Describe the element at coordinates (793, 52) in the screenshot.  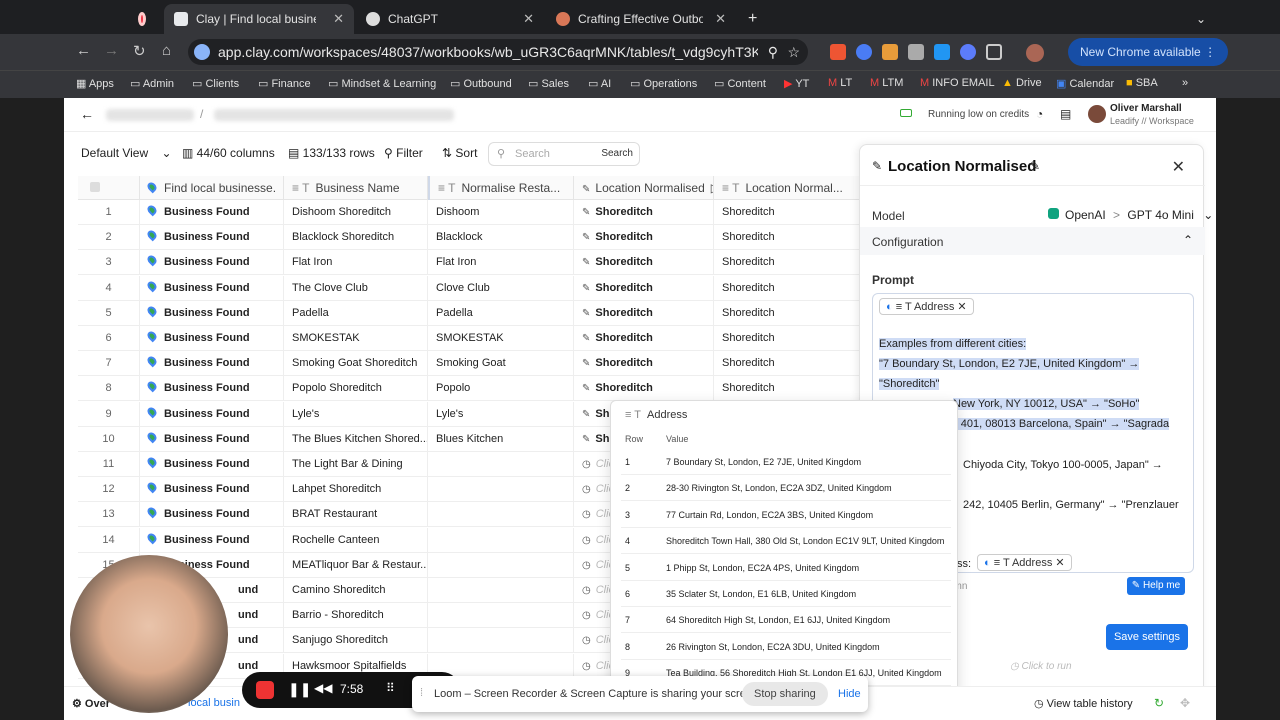
I see `star-icon: ☆` at that location.